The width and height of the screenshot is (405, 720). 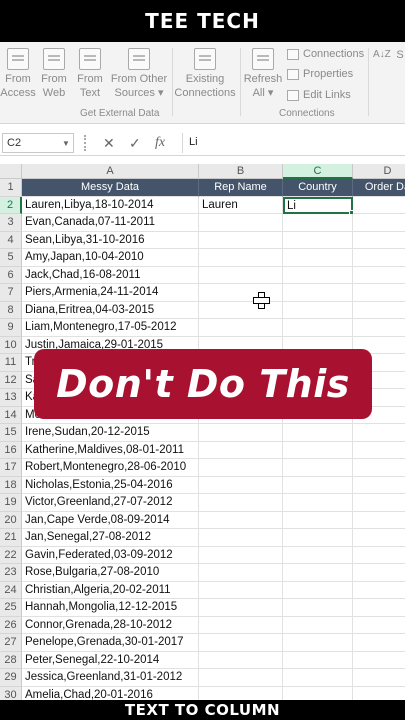 I want to click on from-web-button: From Web, so click(x=54, y=74).